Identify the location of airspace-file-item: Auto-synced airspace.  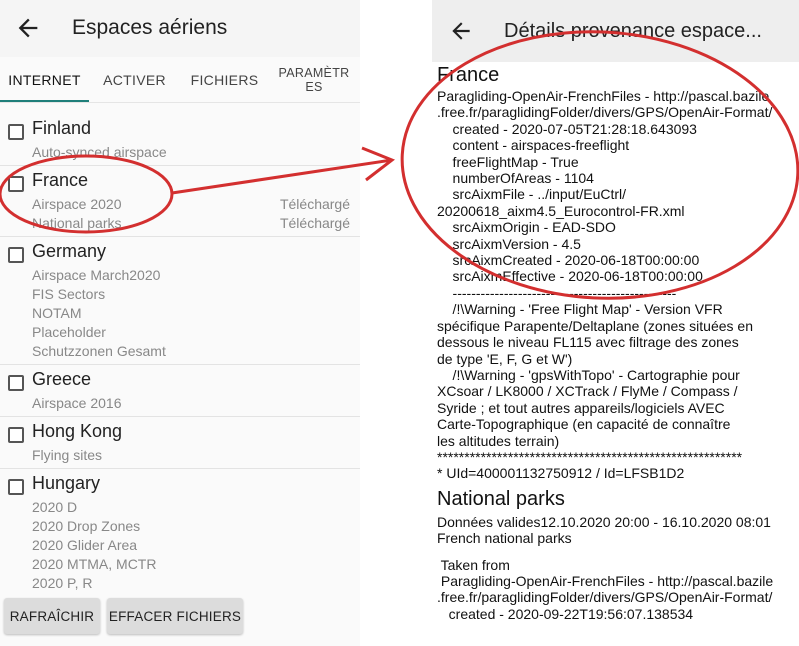
(180, 153).